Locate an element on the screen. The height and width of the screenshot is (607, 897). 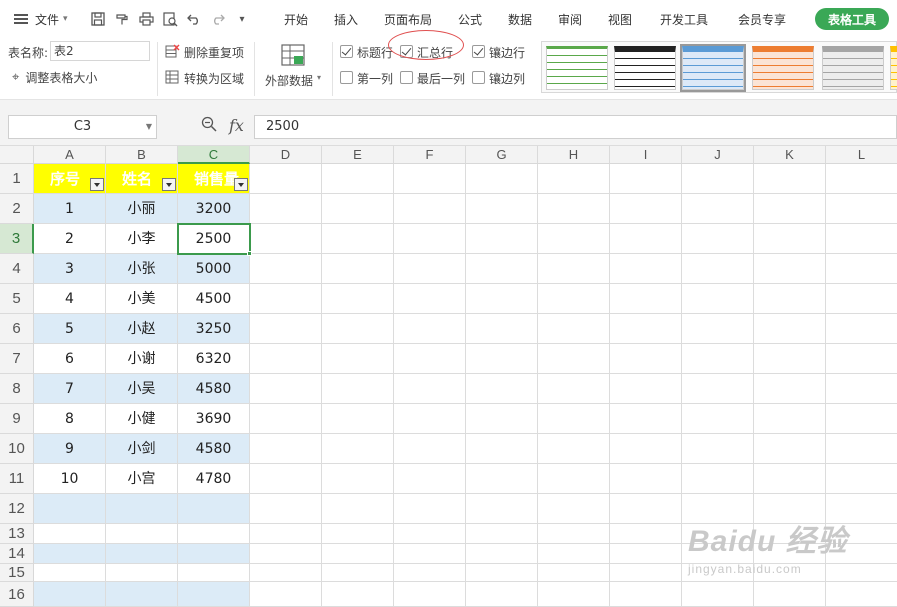
cell-k2 is located at coordinates (790, 209).